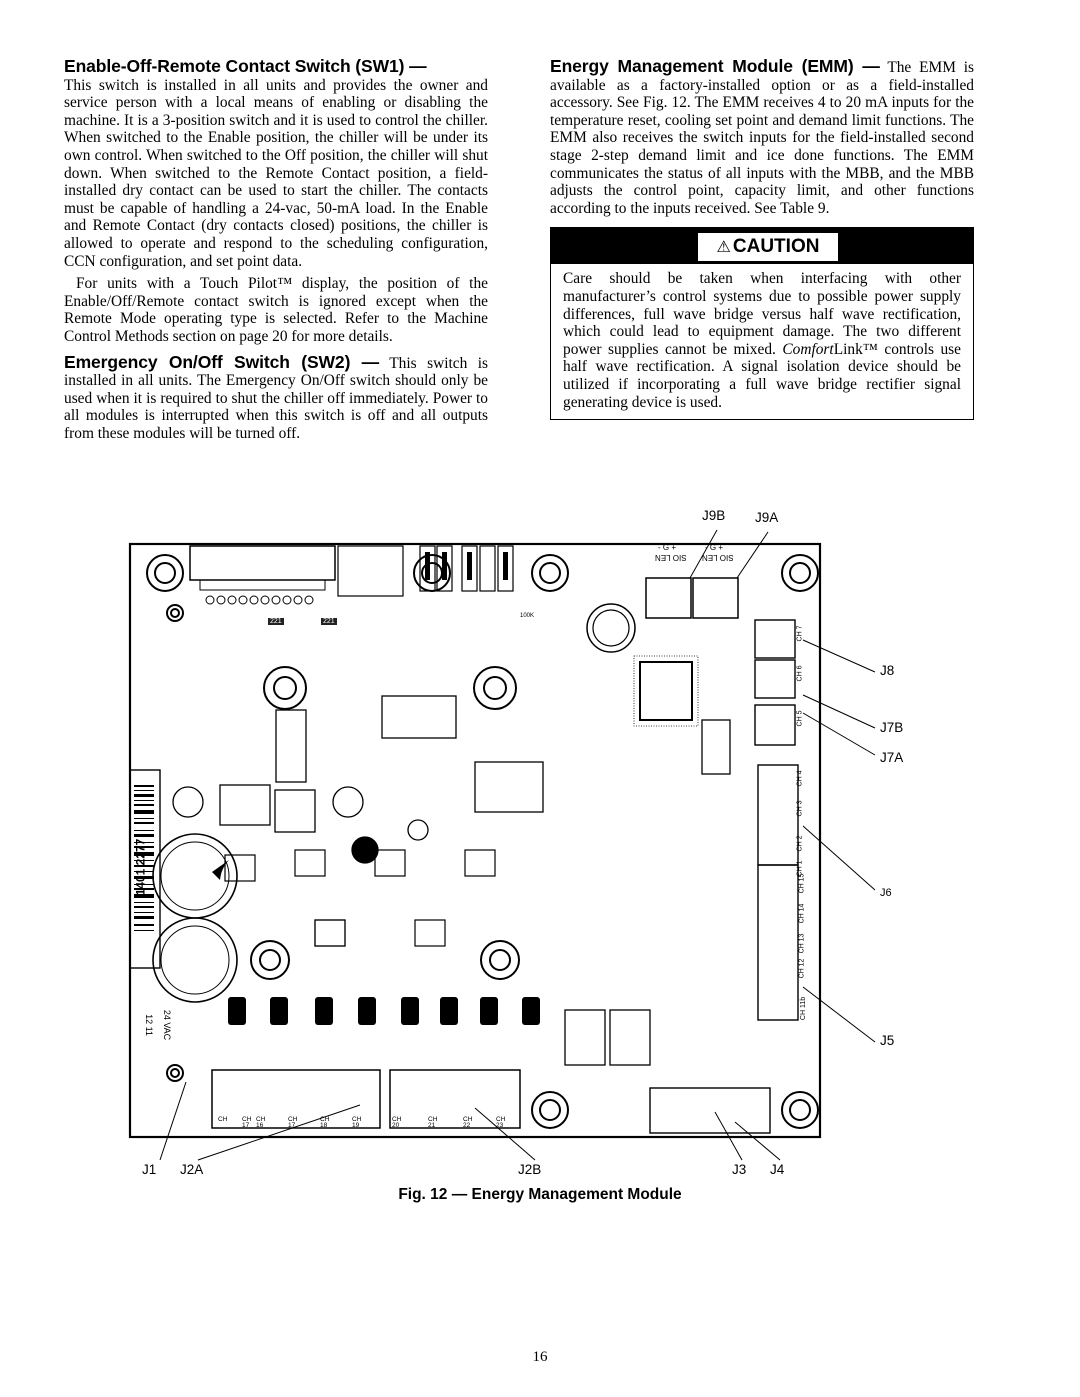  I want to click on channel-label-bottom: CH 19, so click(357, 1122).